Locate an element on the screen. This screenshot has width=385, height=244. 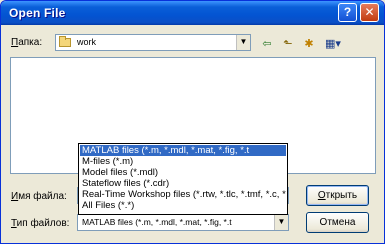
back-icon: ⇦ is located at coordinates (267, 44).